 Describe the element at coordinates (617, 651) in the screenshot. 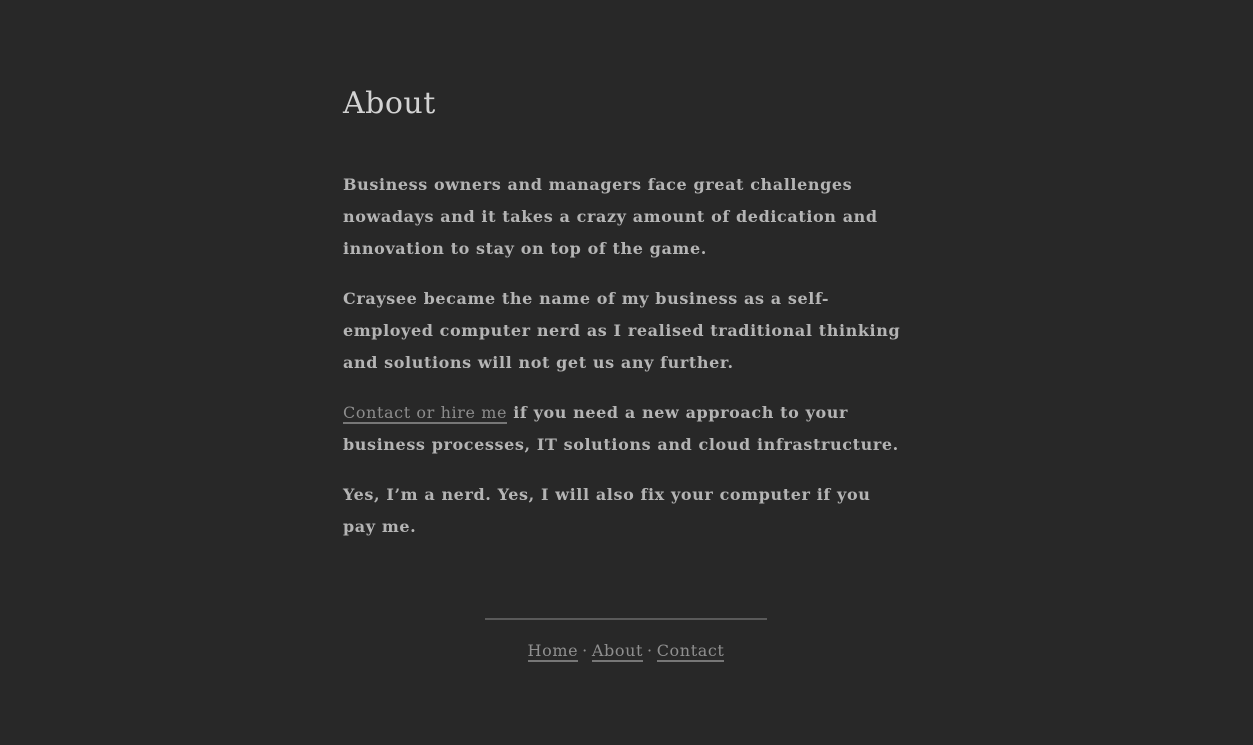

I see `footer-link-about: About` at that location.